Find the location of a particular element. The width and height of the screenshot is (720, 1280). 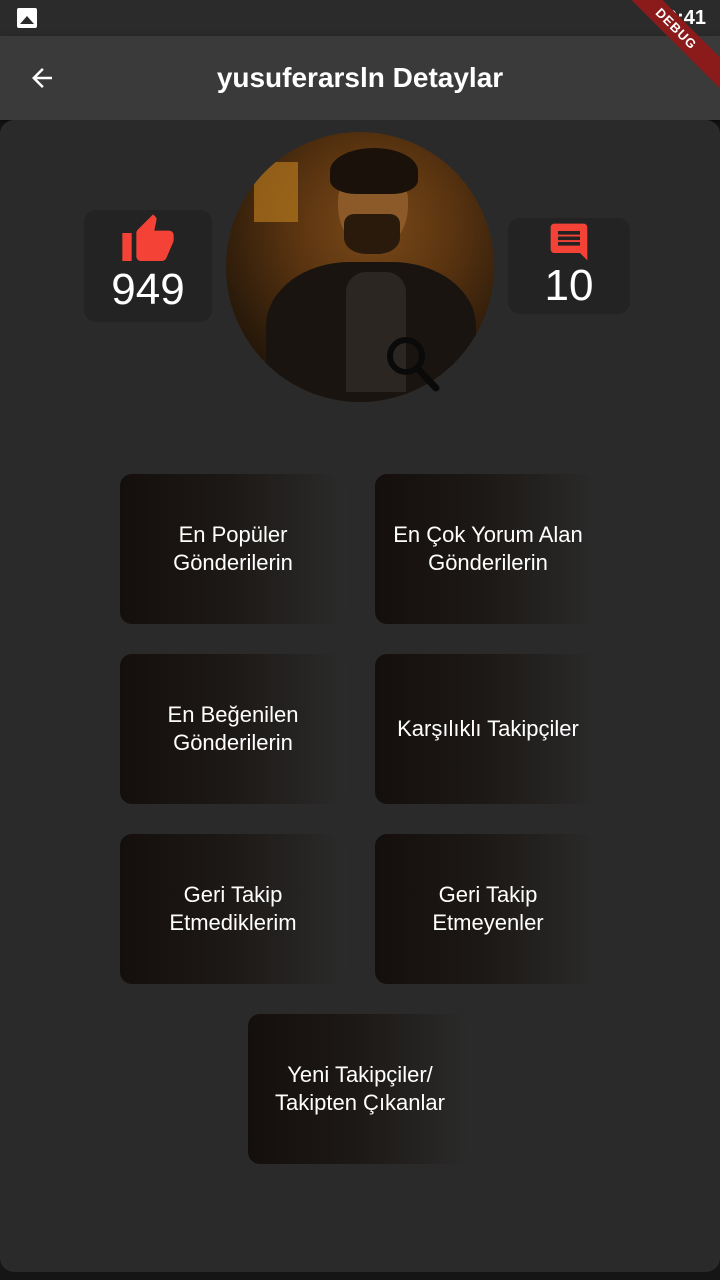

avatar is located at coordinates (360, 267).